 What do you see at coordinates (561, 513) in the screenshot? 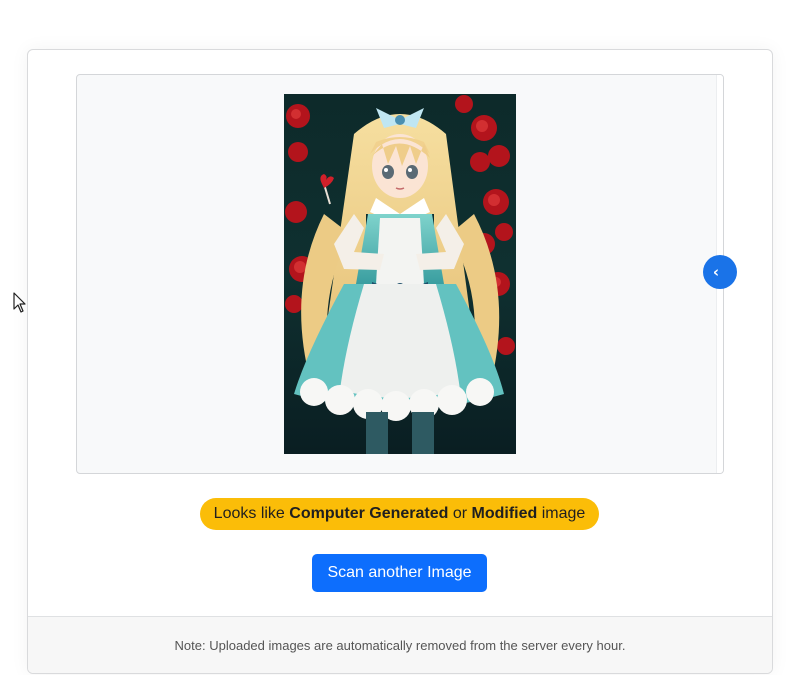
I see `result-suffix: image` at bounding box center [561, 513].